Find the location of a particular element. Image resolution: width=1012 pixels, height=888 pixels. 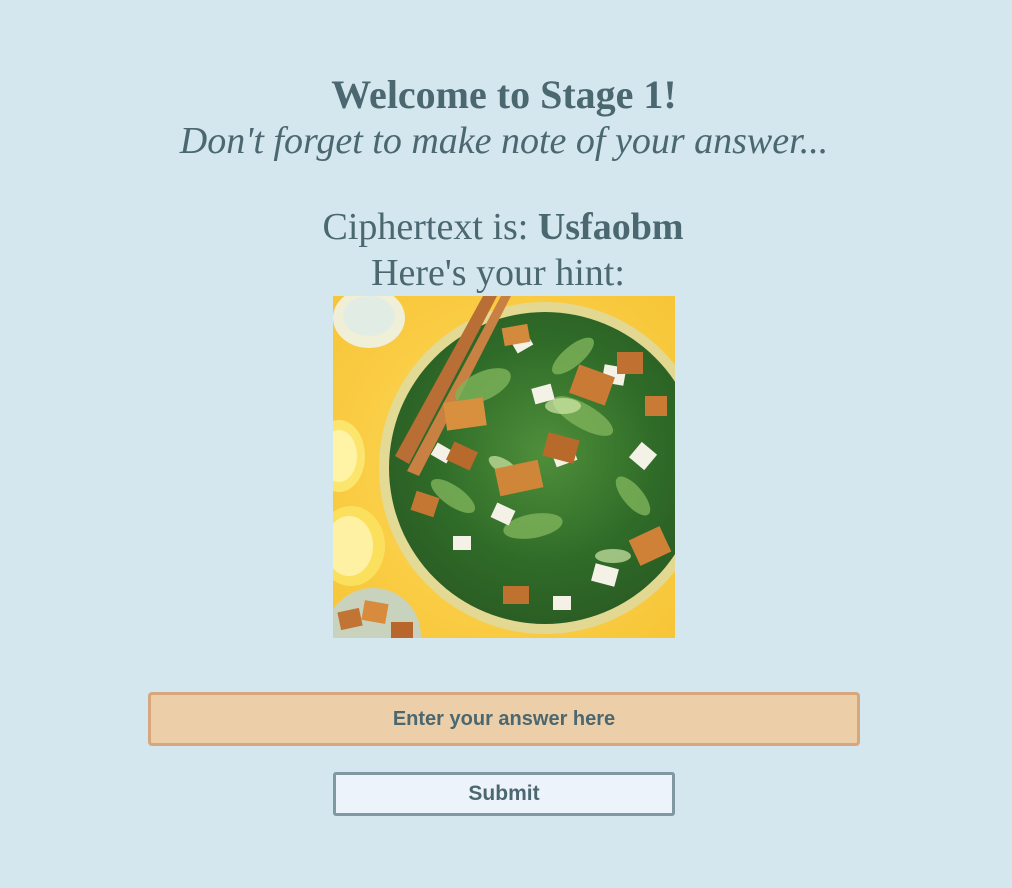

ciphertext-line: Ciphertext is: Usfaobm is located at coordinates (503, 227).